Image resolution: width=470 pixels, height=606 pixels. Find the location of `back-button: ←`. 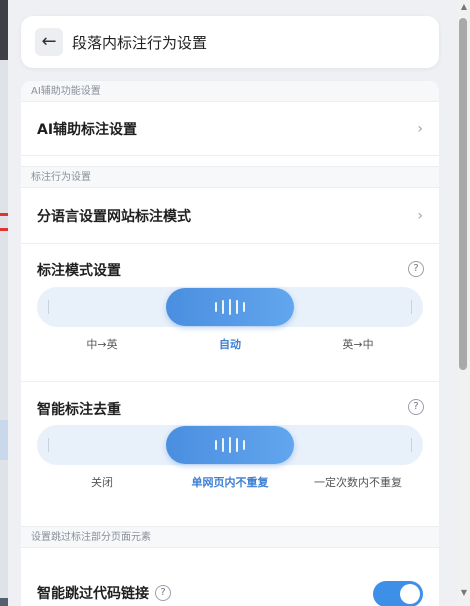

back-button: ← is located at coordinates (49, 42).